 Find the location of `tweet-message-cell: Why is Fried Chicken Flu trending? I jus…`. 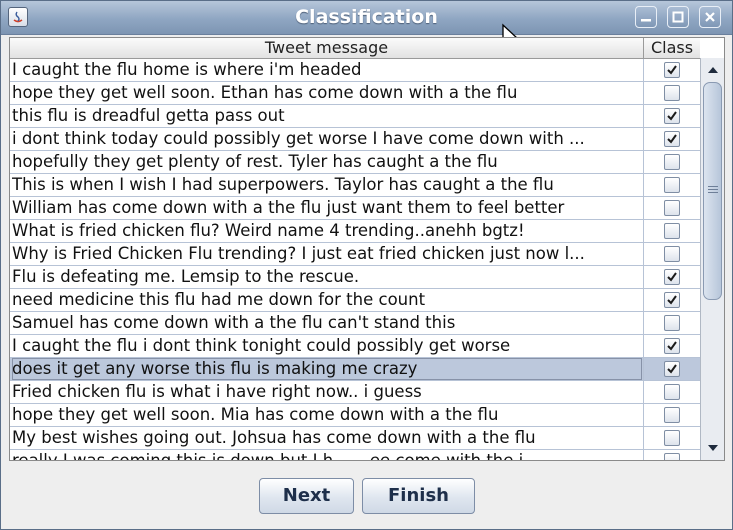

tweet-message-cell: Why is Fried Chicken Flu trending? I jus… is located at coordinates (327, 254).